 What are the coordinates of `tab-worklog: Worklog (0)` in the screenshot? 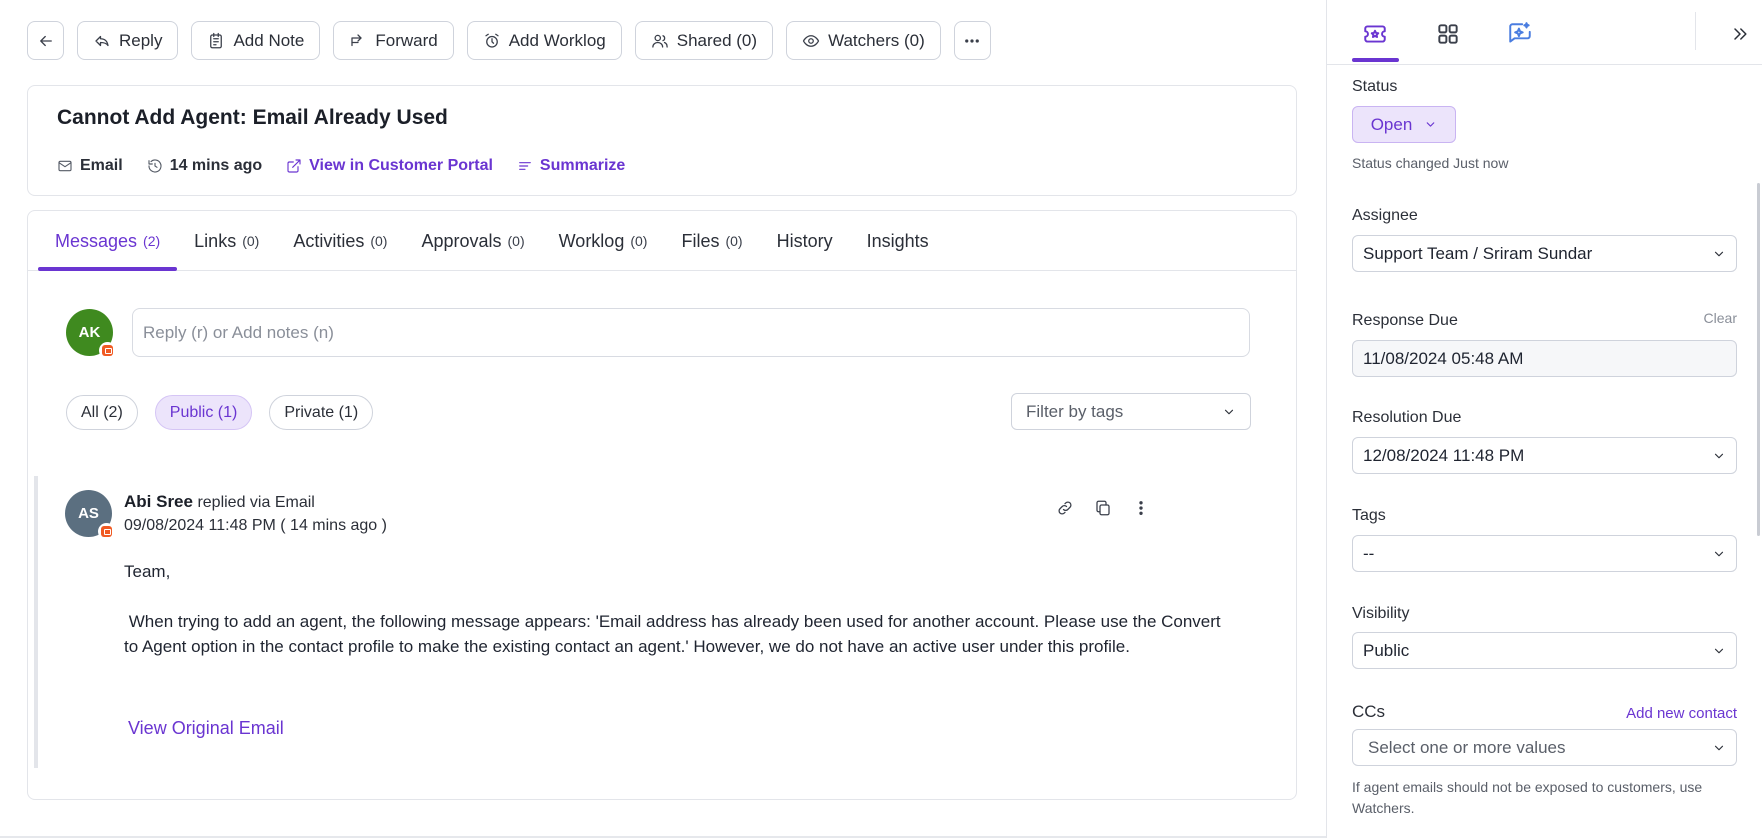 It's located at (603, 241).